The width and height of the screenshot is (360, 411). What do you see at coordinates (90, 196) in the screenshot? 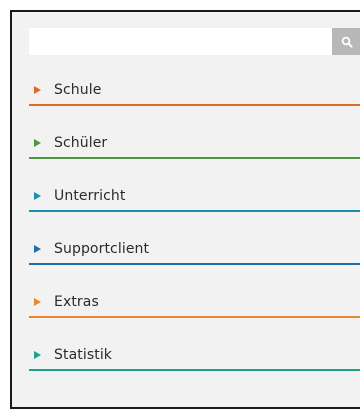
I see `menu-item-label: Unterricht` at bounding box center [90, 196].